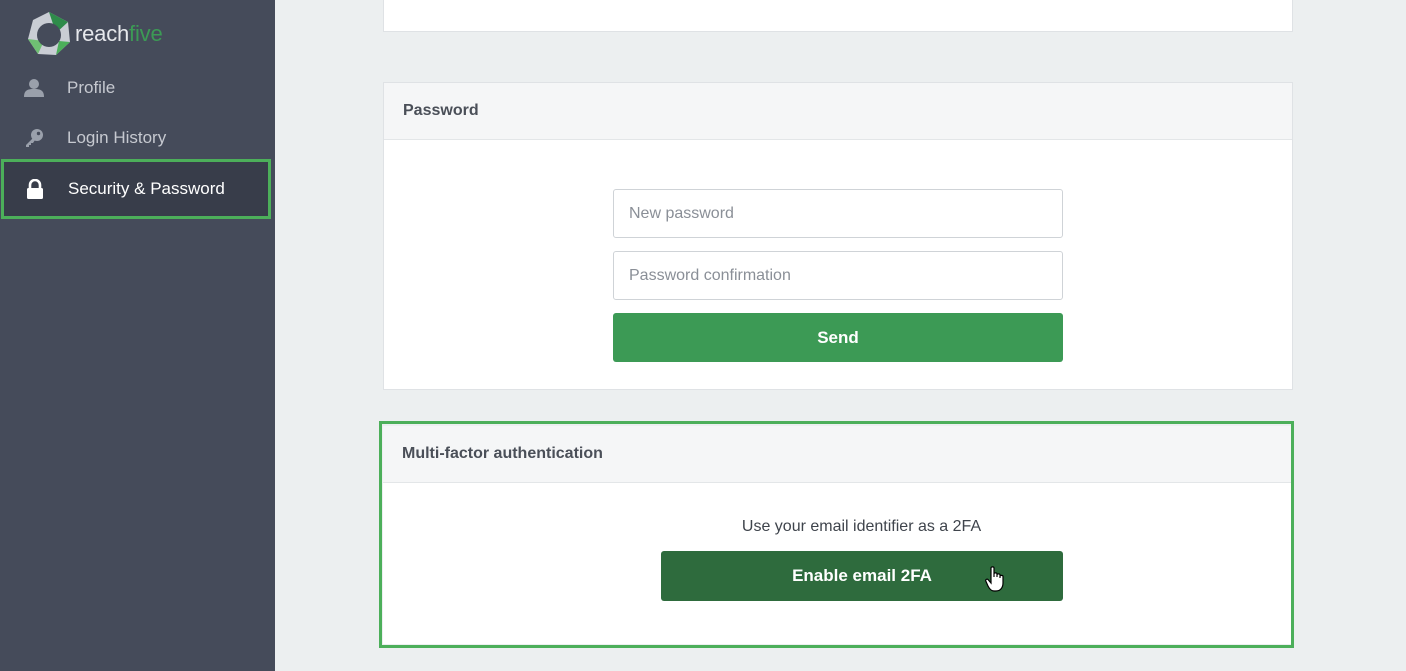 The image size is (1406, 671). What do you see at coordinates (137, 88) in the screenshot?
I see `sidebar-item-profile: Profile` at bounding box center [137, 88].